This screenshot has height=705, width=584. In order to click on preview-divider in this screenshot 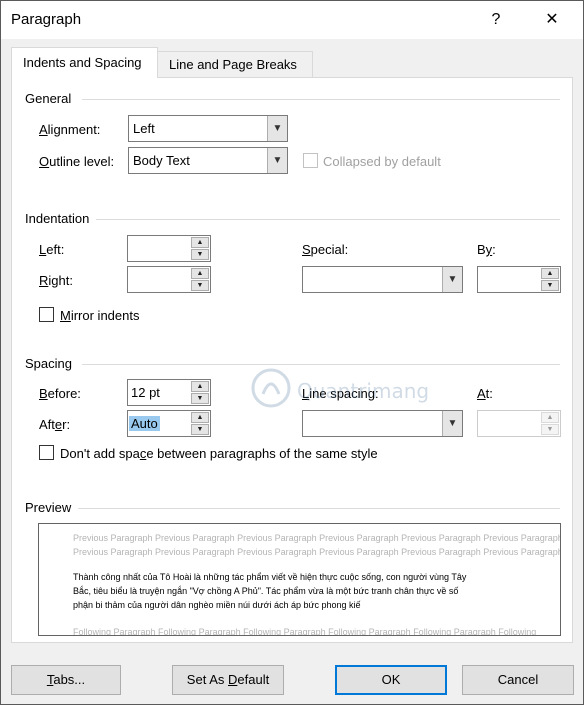, I will do `click(319, 508)`.